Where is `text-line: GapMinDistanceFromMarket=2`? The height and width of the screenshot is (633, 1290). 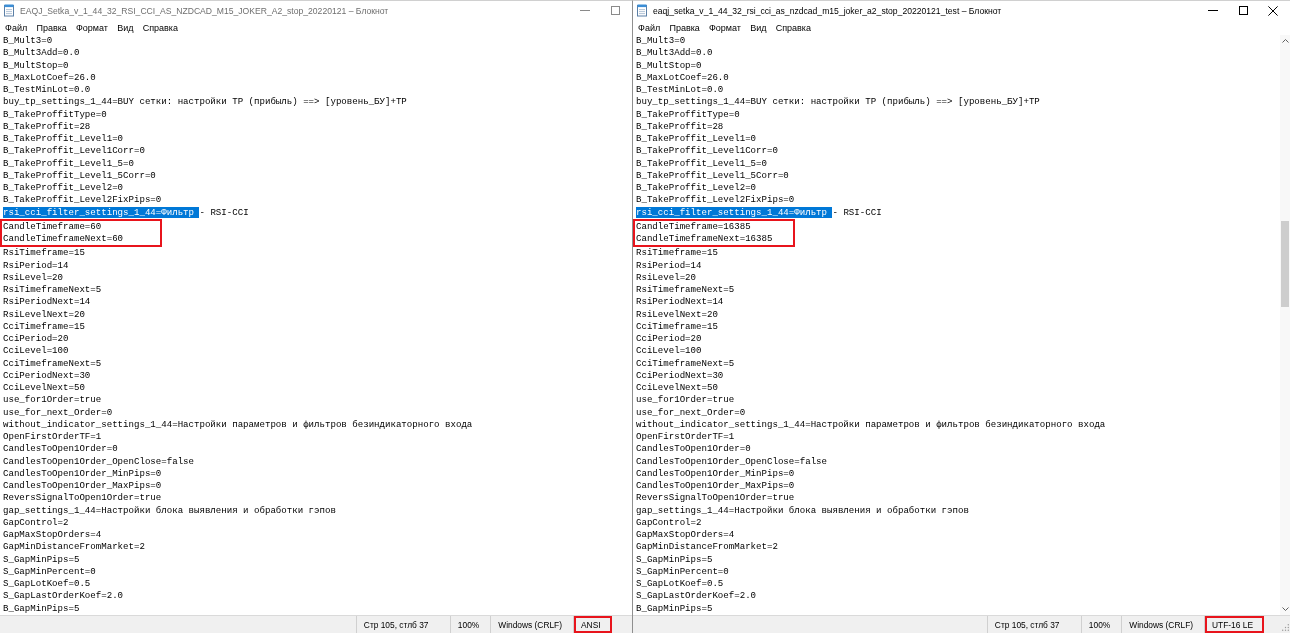 text-line: GapMinDistanceFromMarket=2 is located at coordinates (707, 547).